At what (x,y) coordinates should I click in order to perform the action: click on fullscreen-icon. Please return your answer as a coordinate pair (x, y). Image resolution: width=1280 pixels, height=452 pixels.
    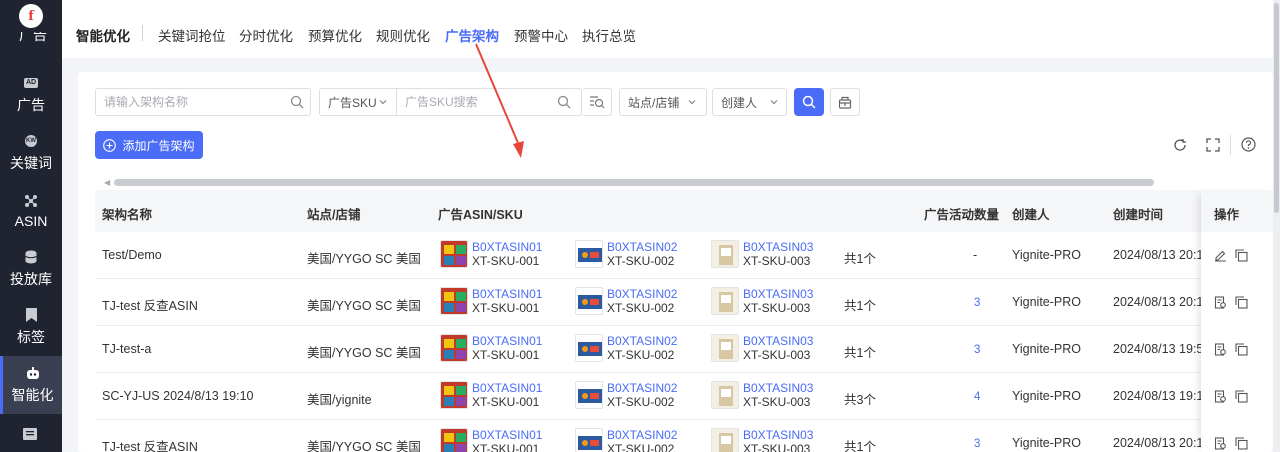
    Looking at the image, I should click on (1213, 145).